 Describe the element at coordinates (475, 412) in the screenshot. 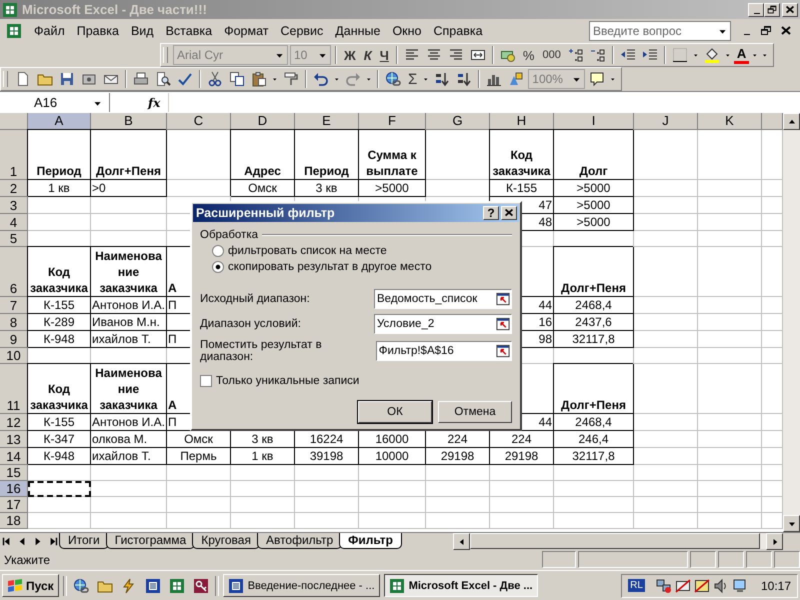

I see `cancel-button: Отмена` at that location.